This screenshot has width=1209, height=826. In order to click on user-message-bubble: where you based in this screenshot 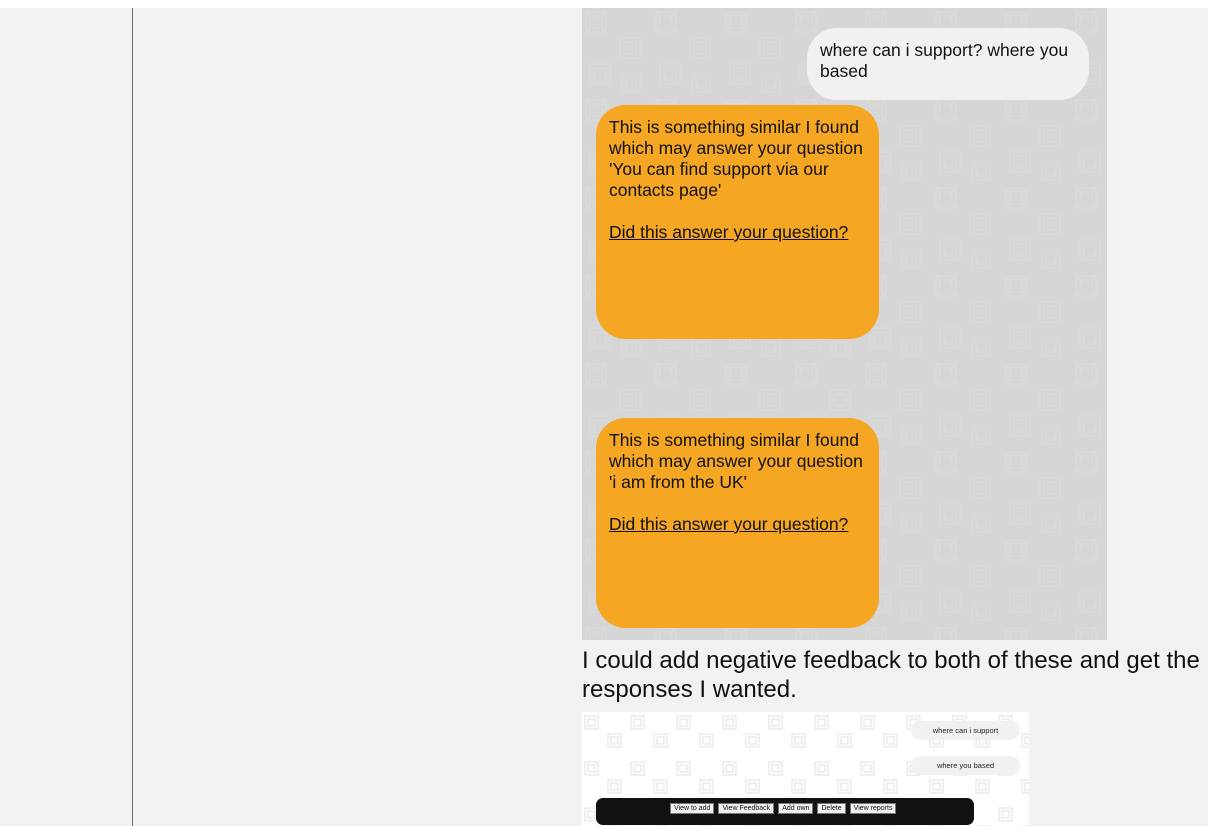, I will do `click(965, 765)`.